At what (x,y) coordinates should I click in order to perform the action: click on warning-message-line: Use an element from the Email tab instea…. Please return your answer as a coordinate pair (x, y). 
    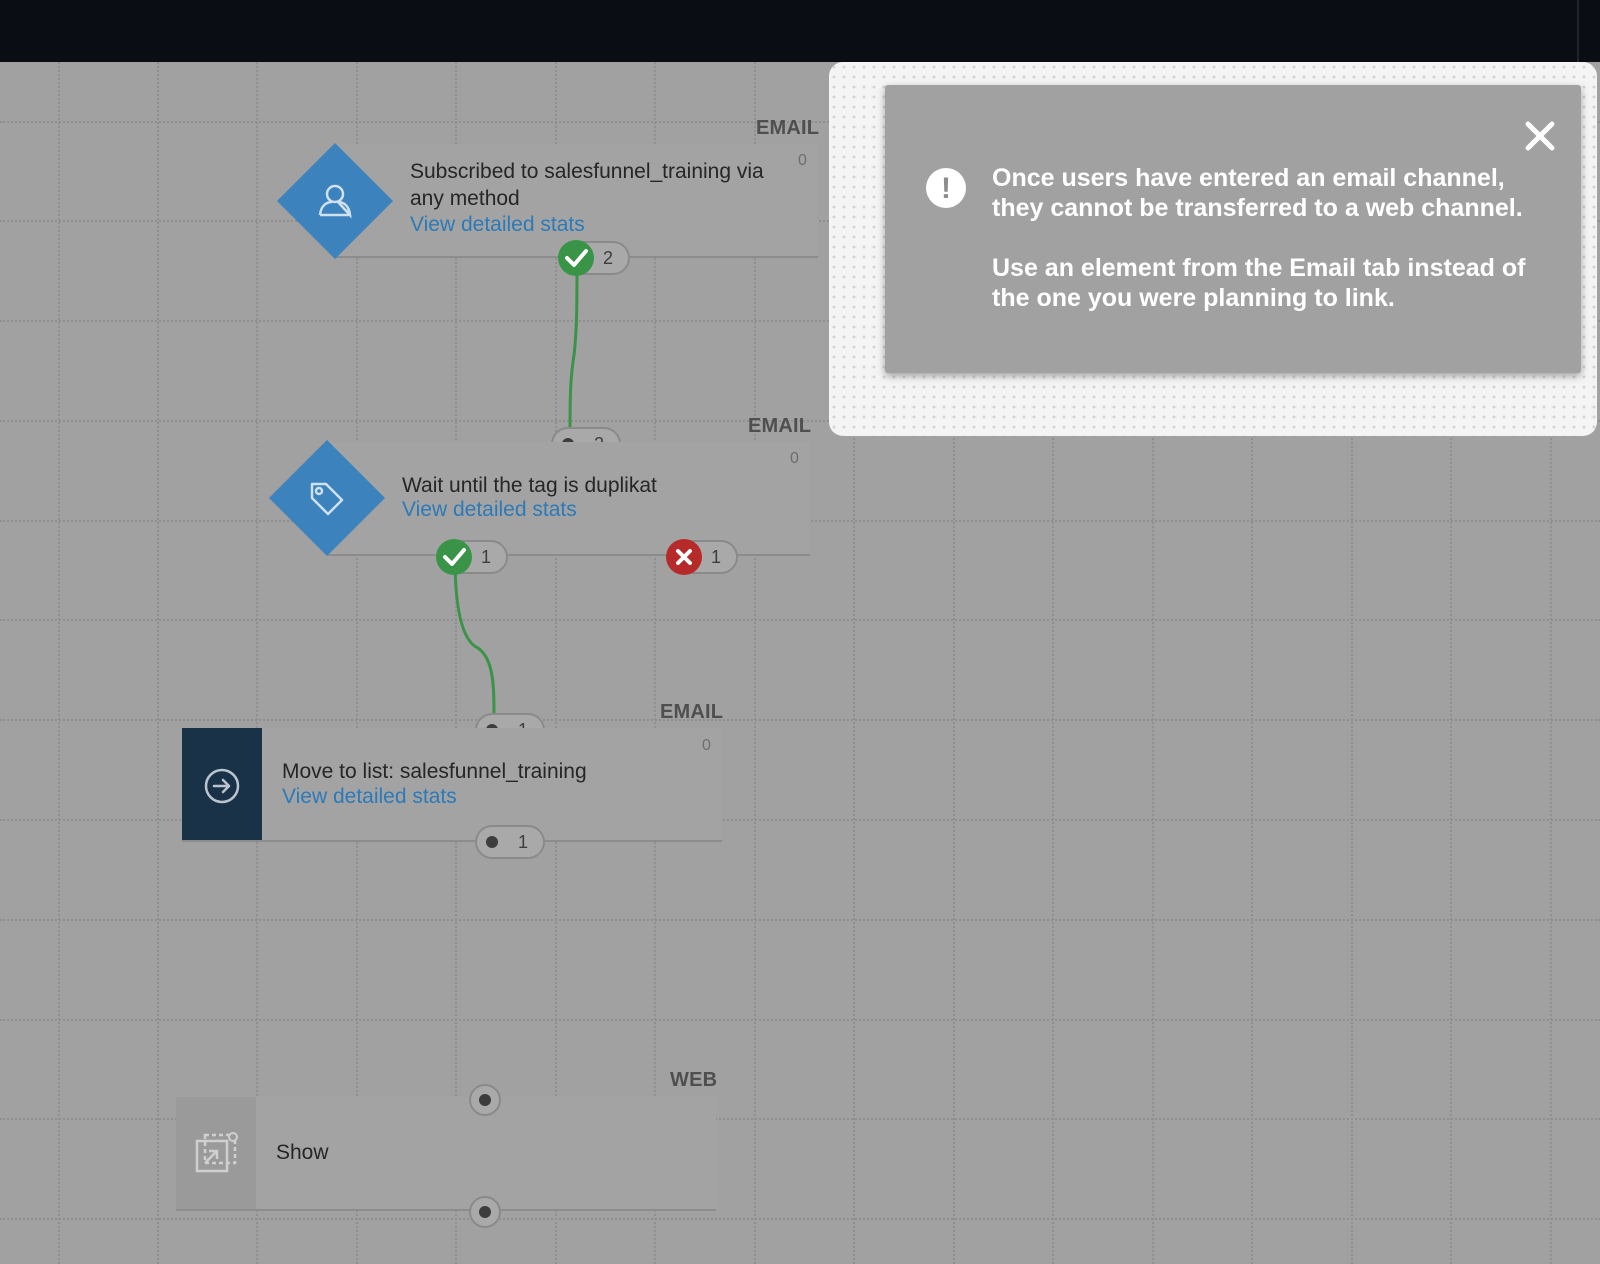
    Looking at the image, I should click on (1259, 268).